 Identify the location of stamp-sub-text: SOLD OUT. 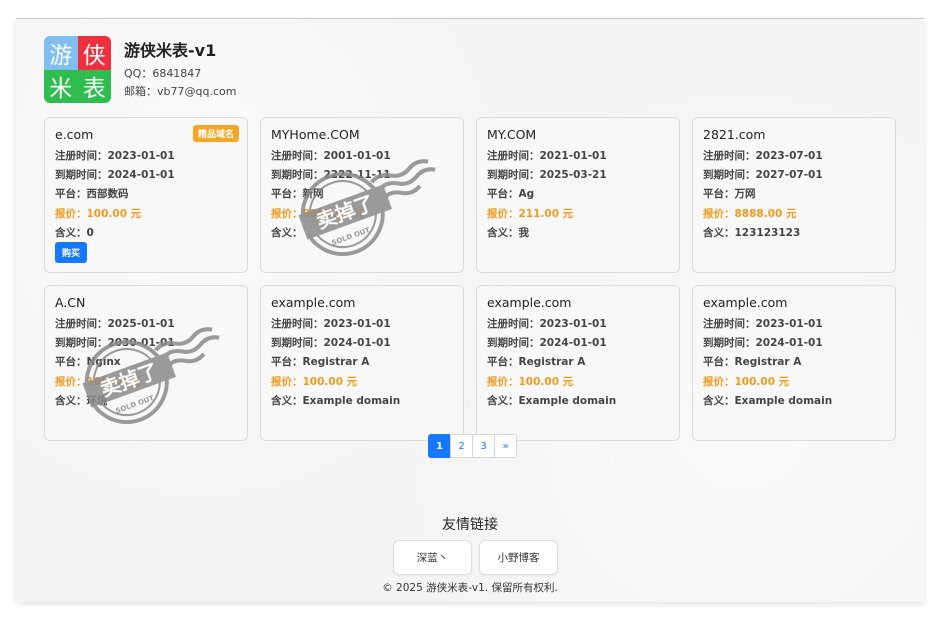
(351, 236).